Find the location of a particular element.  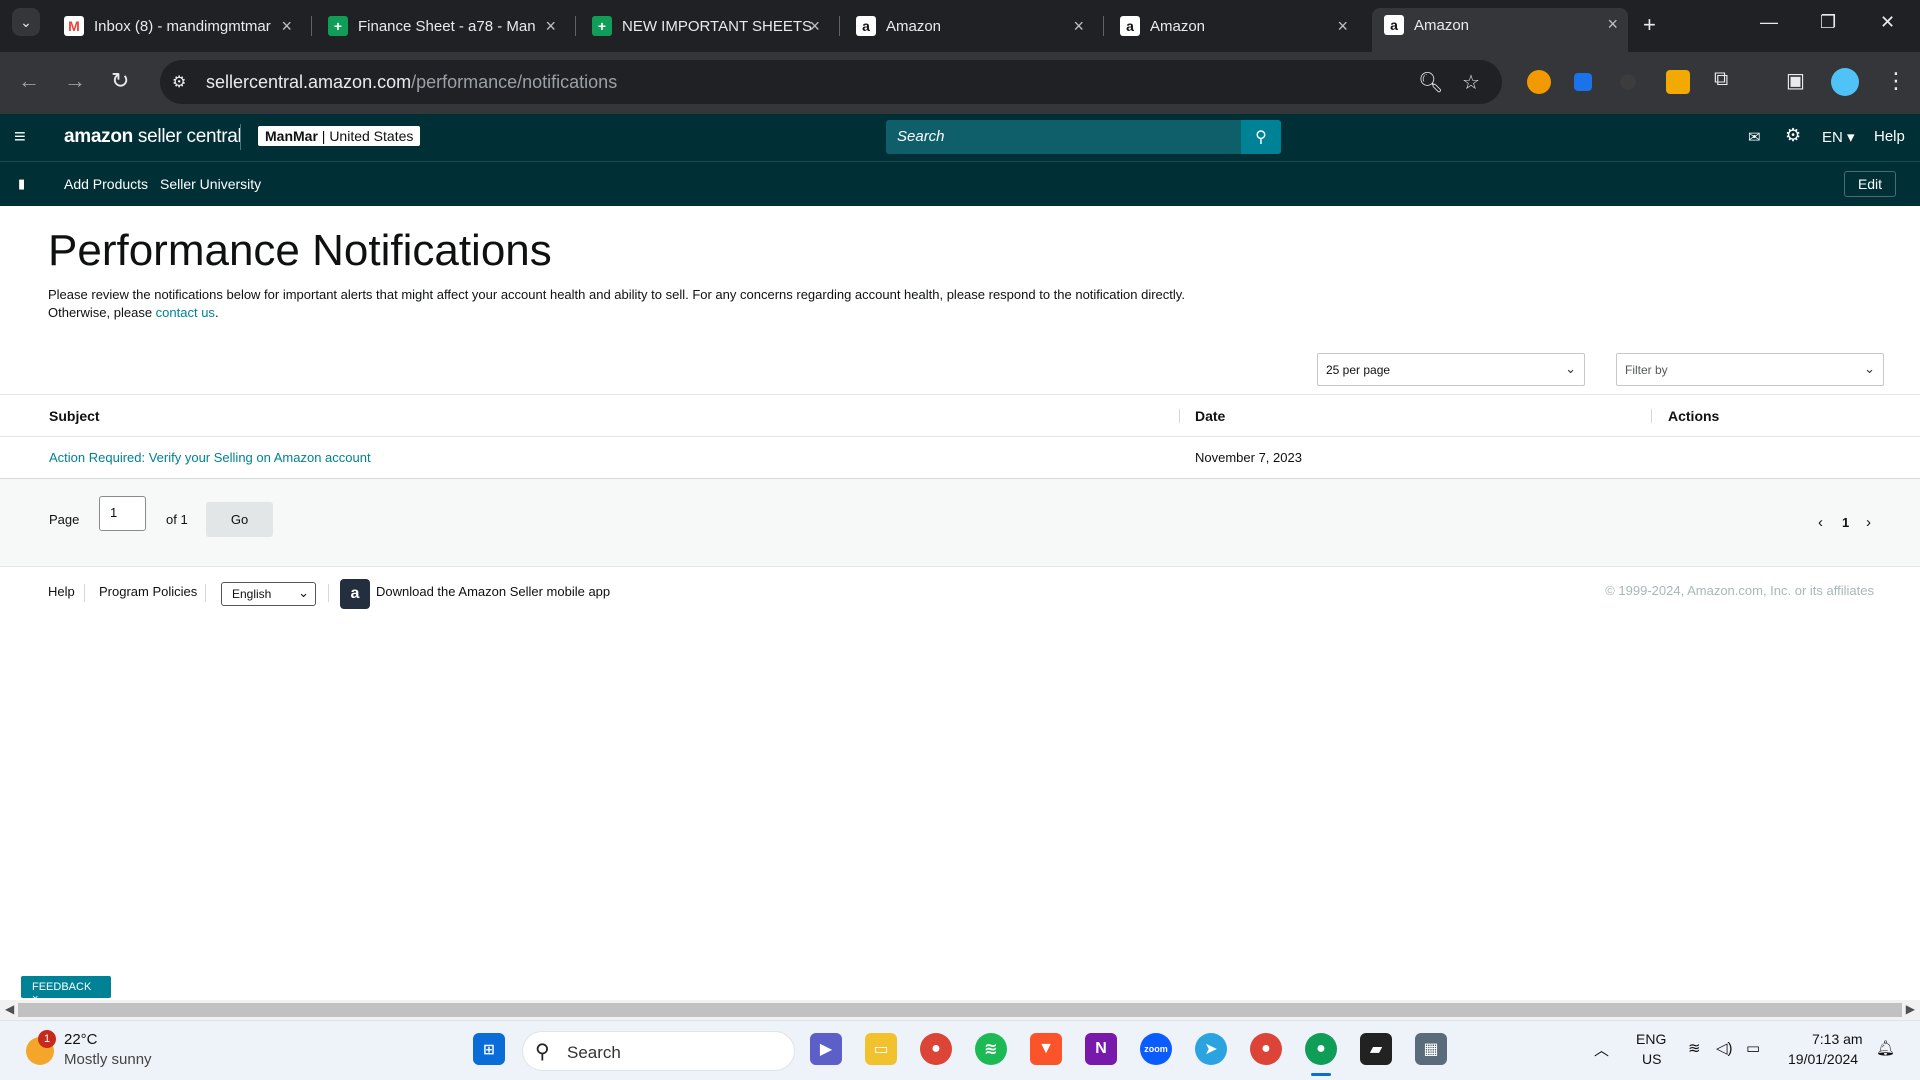

tab-title: Finance Sheet - a78 - Man is located at coordinates (447, 26).